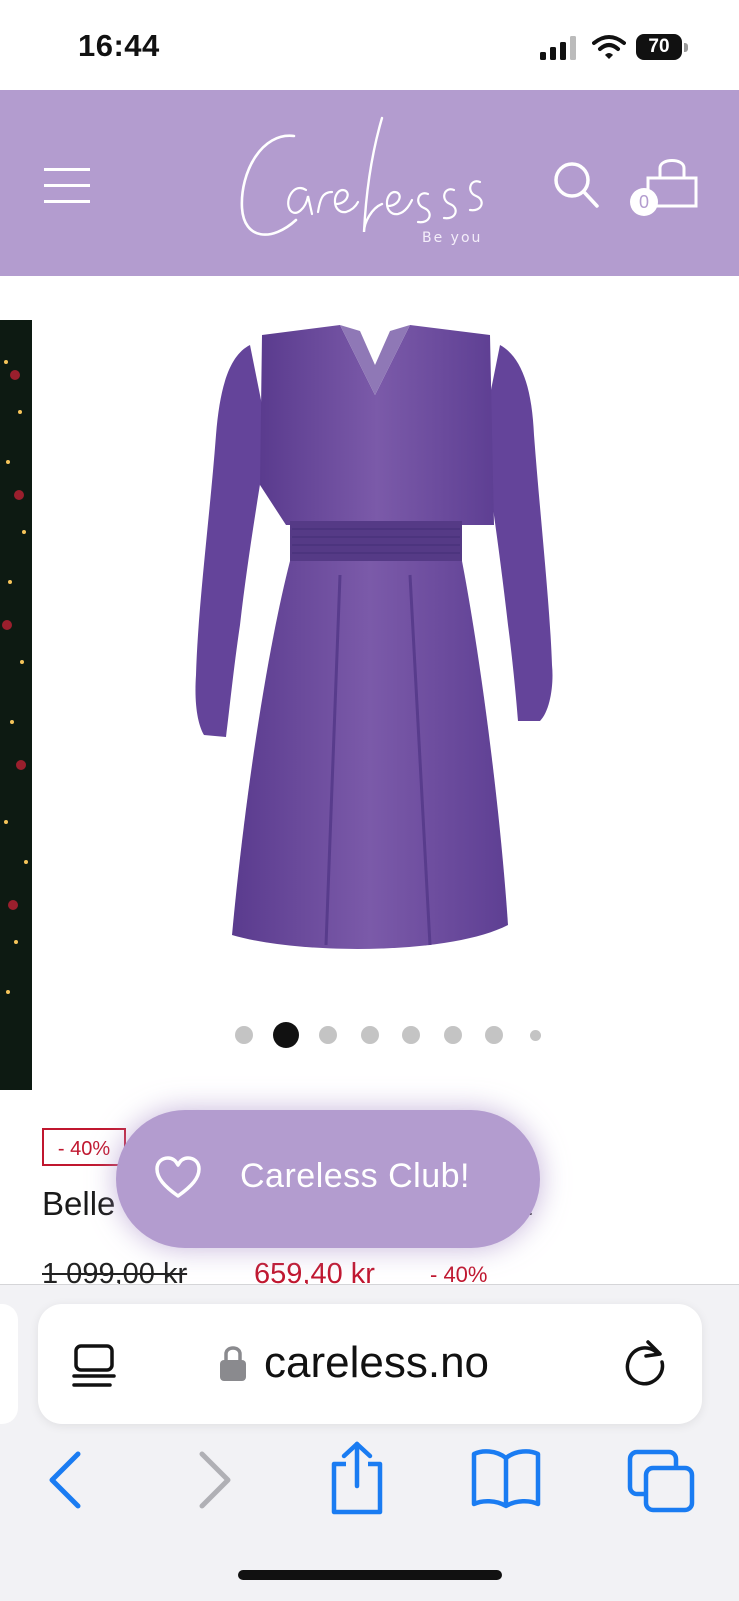 This screenshot has height=1601, width=739. Describe the element at coordinates (355, 1176) in the screenshot. I see `club-button-label: Careless Club!` at that location.